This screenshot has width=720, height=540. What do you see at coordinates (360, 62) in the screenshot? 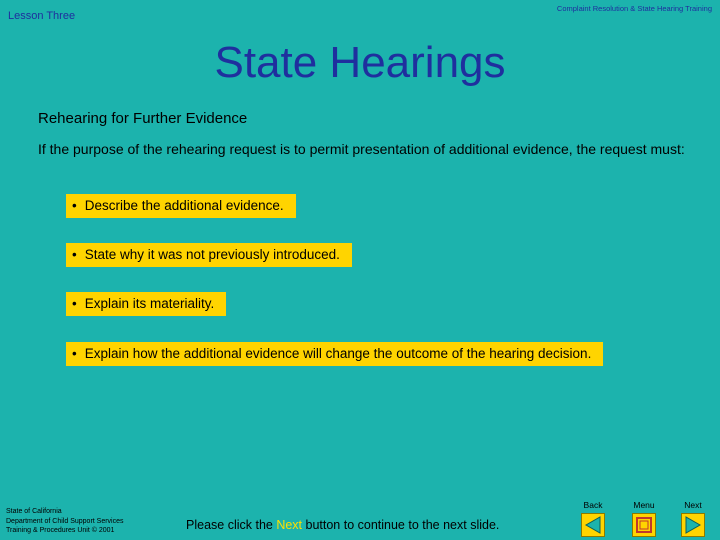
I see `page-title: State Hearings` at bounding box center [360, 62].